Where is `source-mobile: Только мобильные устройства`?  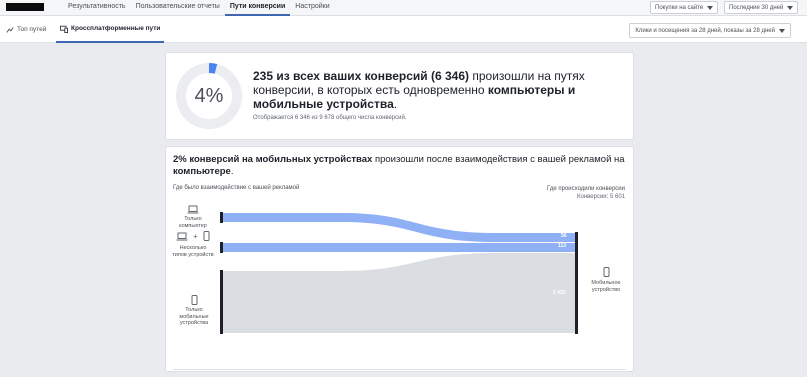 source-mobile: Только мобильные устройства is located at coordinates (194, 311).